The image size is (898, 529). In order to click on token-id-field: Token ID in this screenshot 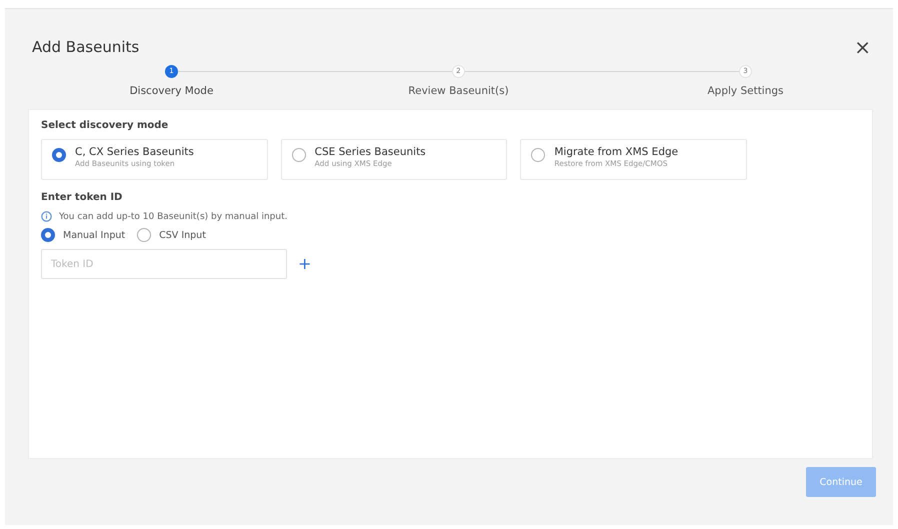, I will do `click(164, 264)`.